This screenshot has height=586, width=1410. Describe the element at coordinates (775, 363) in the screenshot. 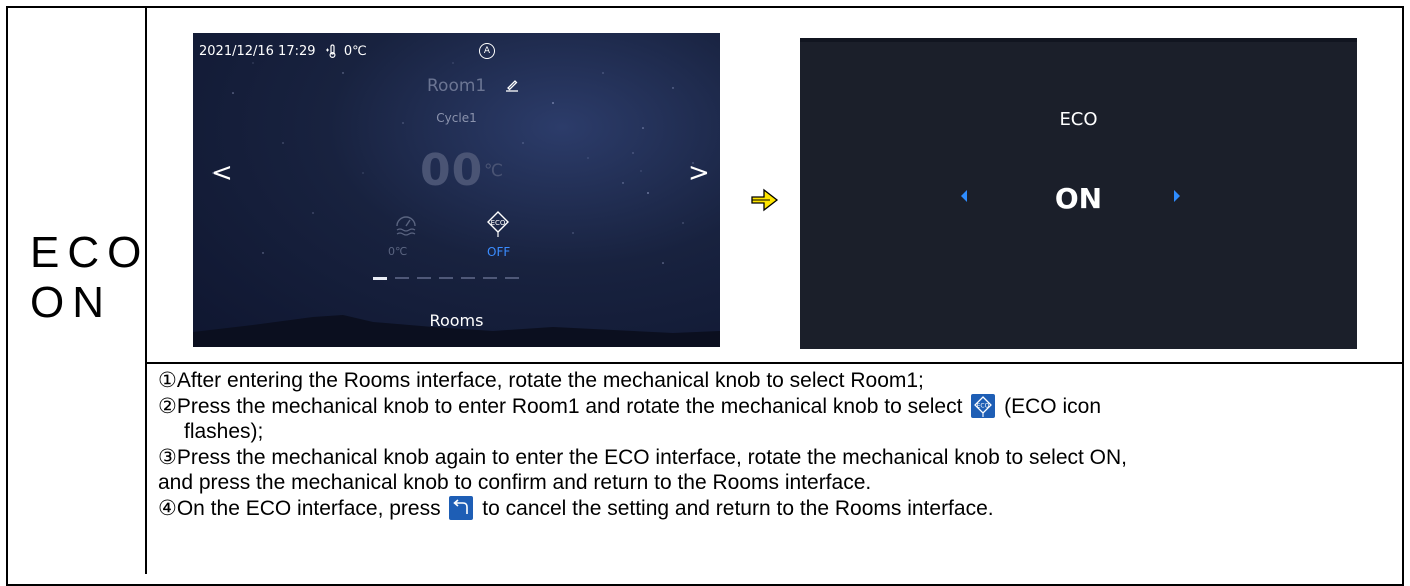

I see `table-row-divider` at that location.